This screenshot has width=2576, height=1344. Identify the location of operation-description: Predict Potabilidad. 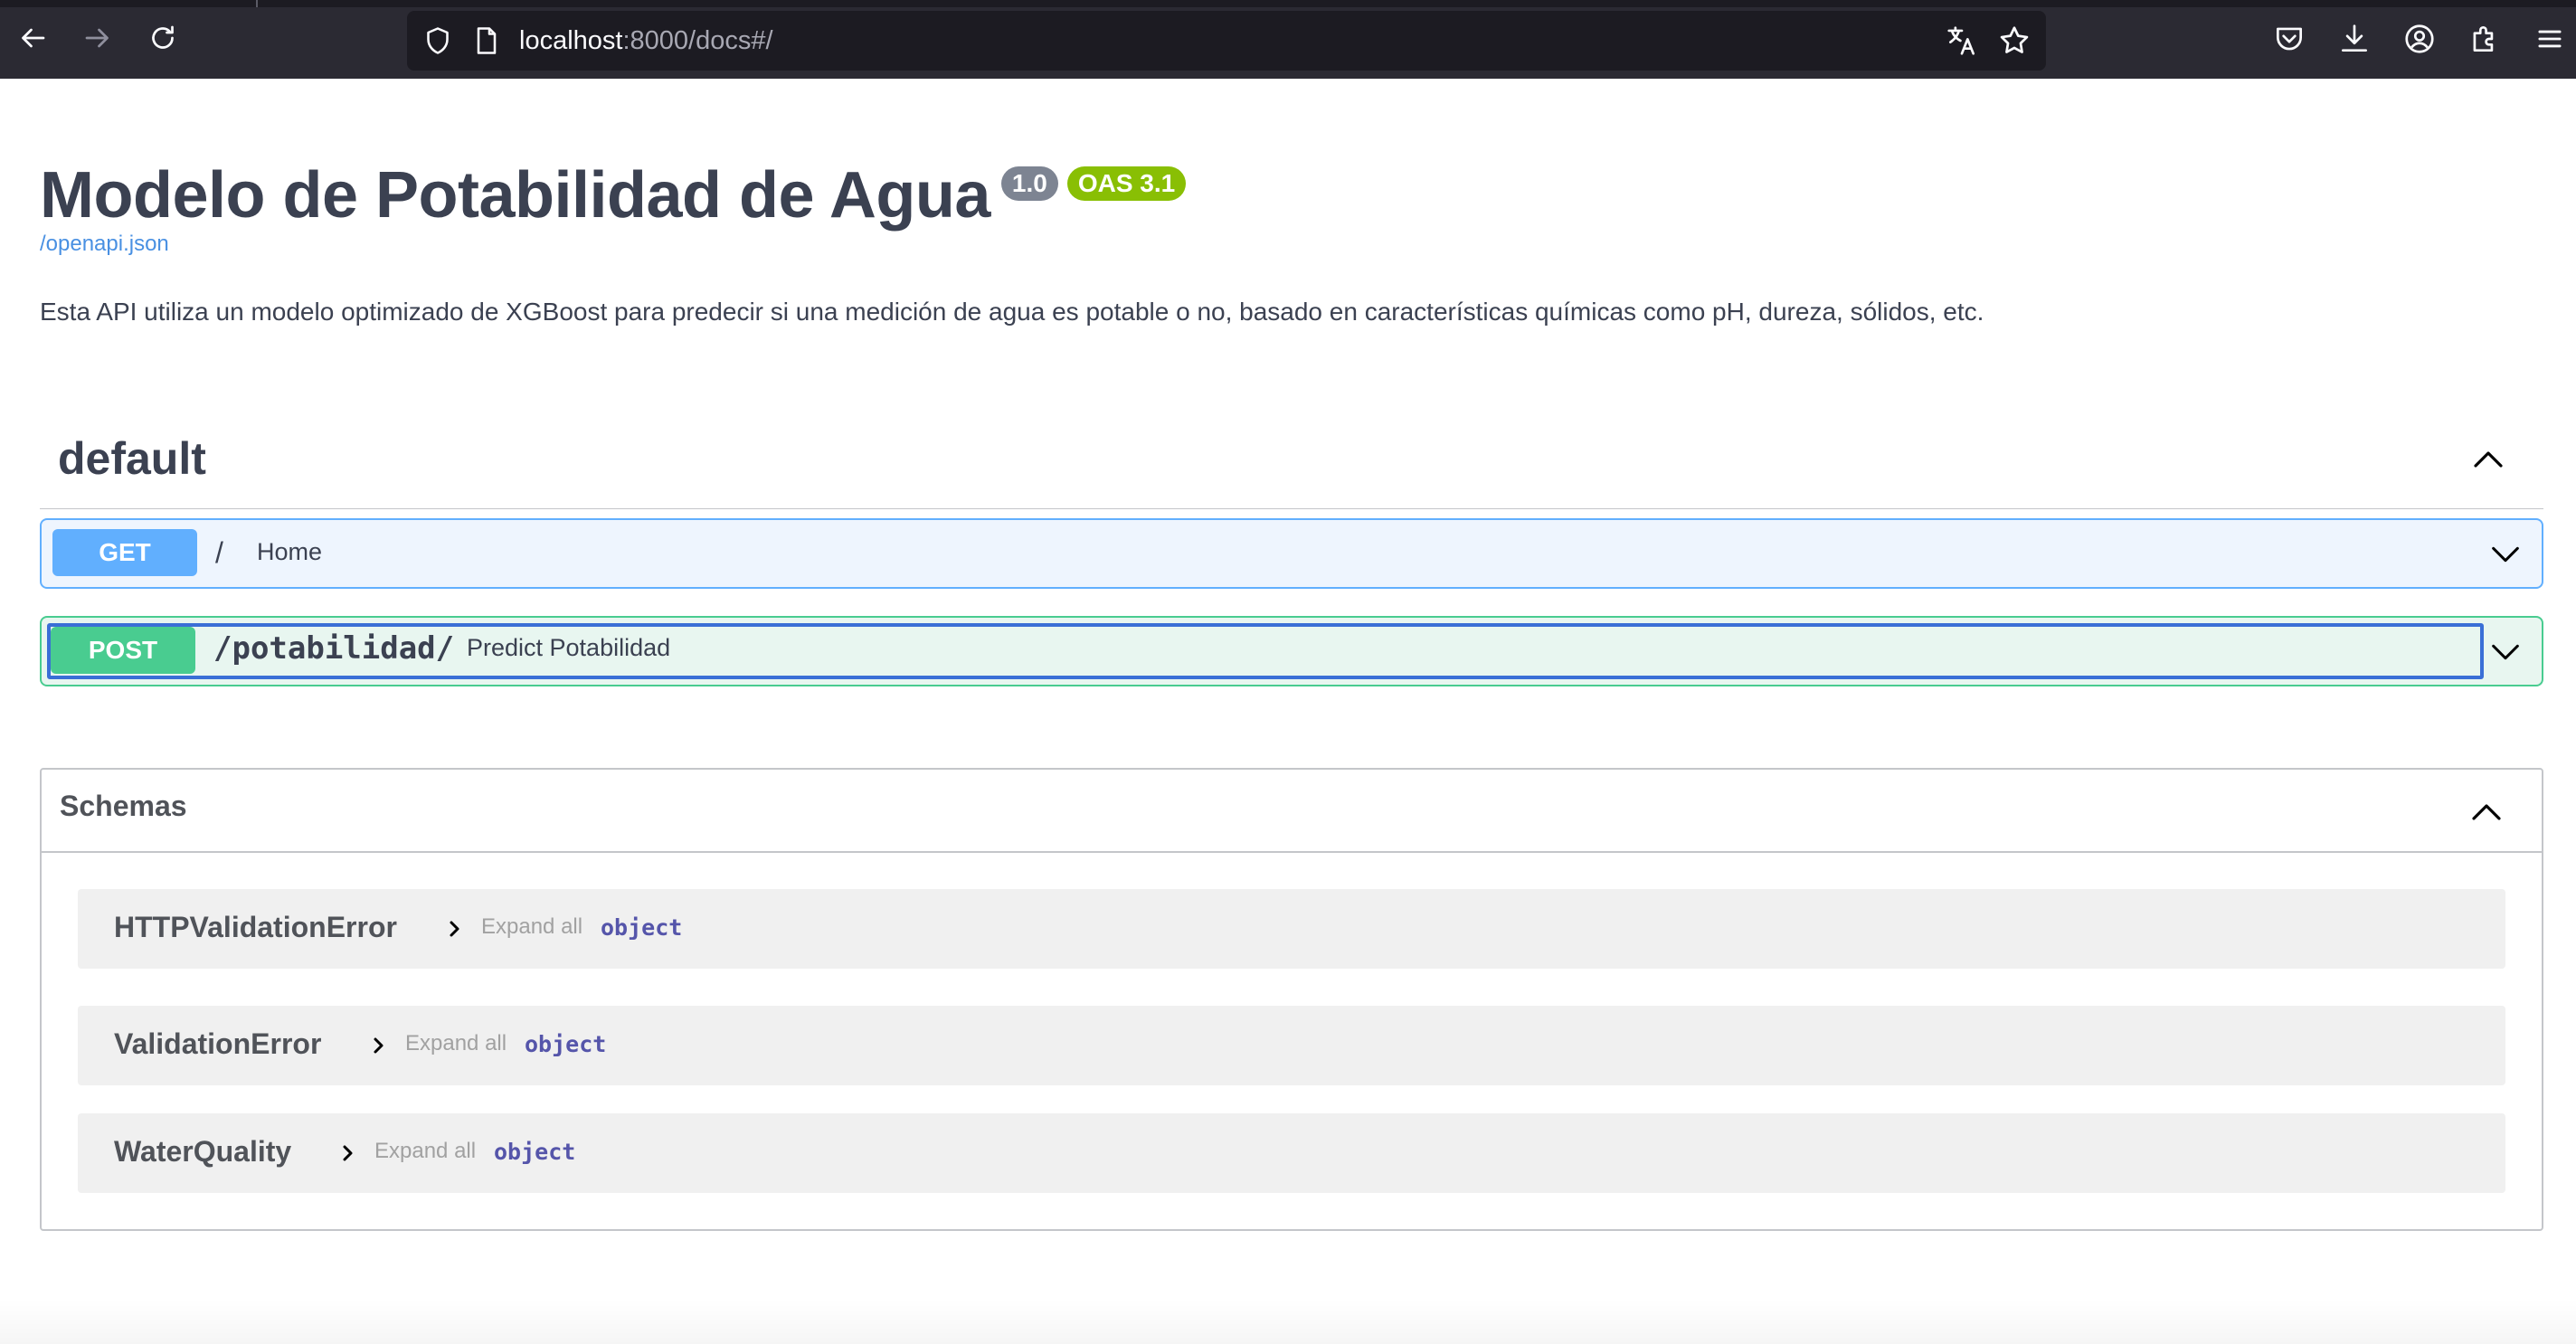
(569, 647).